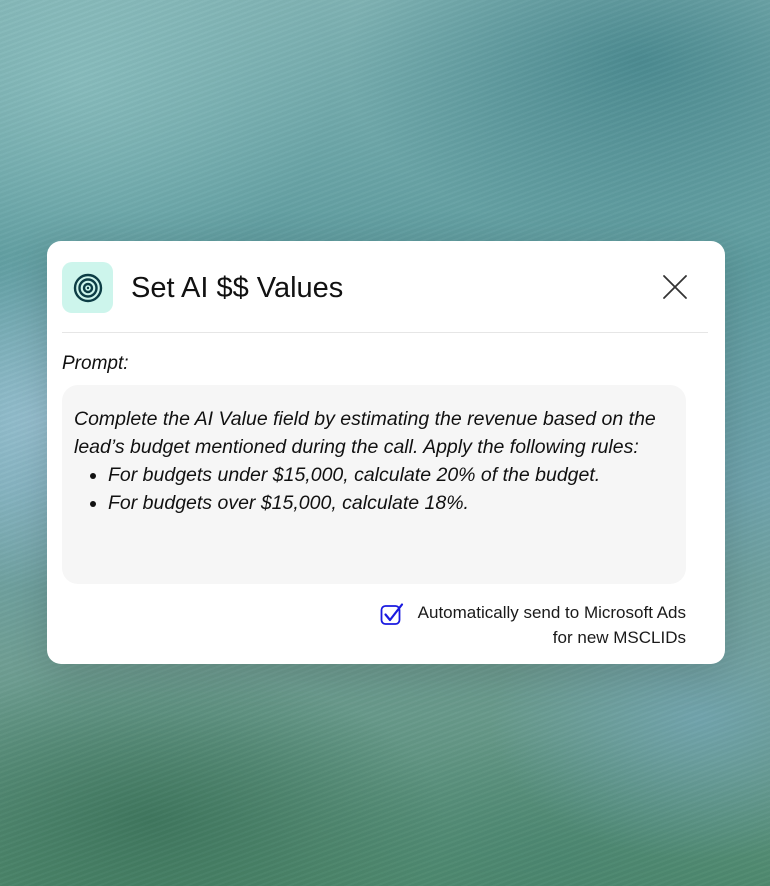  I want to click on auto-send-label-line1: Automatically send to Microsoft Ads, so click(551, 612).